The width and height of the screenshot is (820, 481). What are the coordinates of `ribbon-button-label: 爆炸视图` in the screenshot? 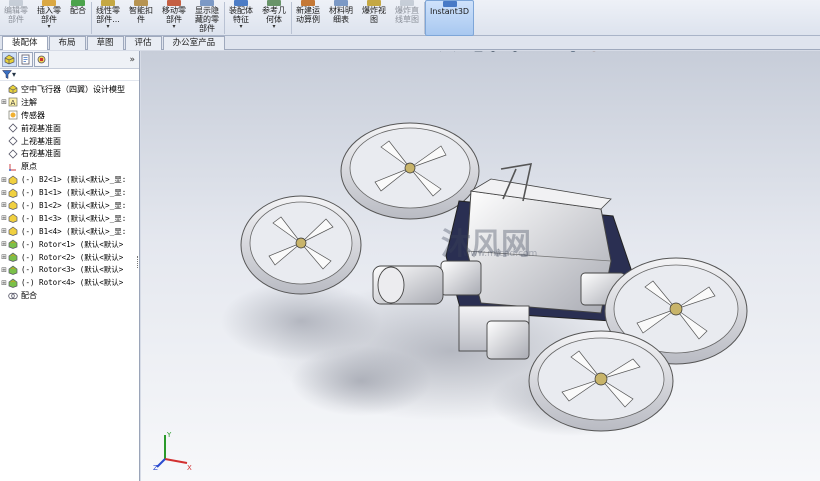 It's located at (374, 15).